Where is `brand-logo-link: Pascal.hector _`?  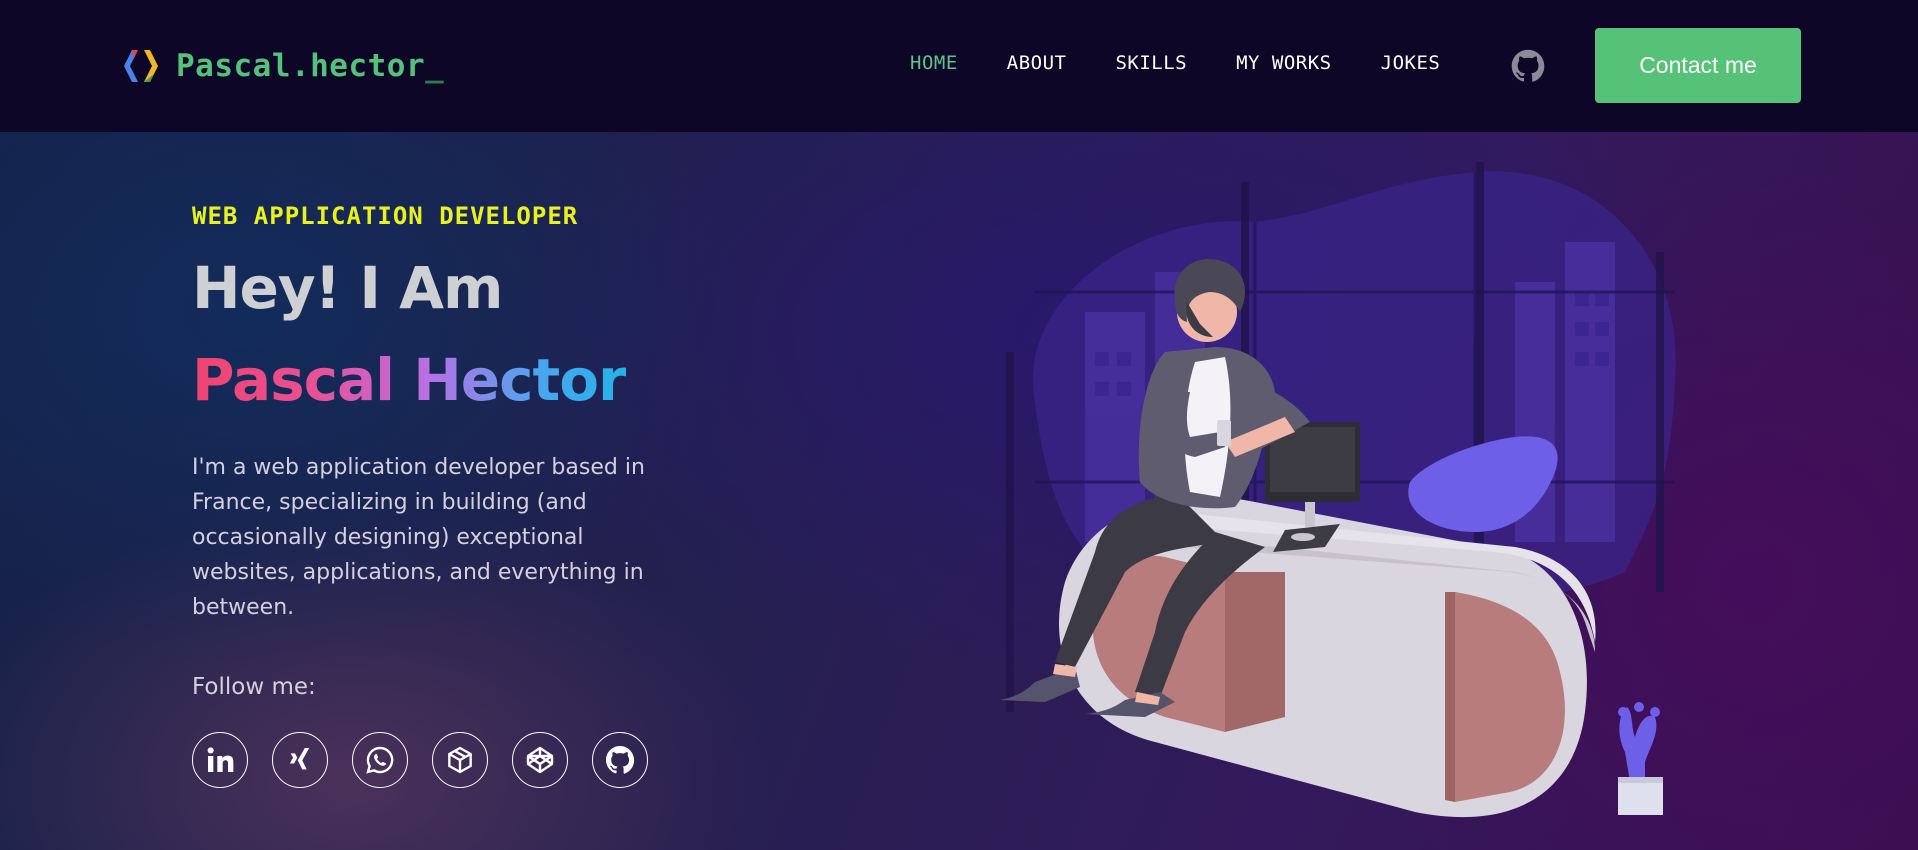 brand-logo-link: Pascal.hector _ is located at coordinates (282, 66).